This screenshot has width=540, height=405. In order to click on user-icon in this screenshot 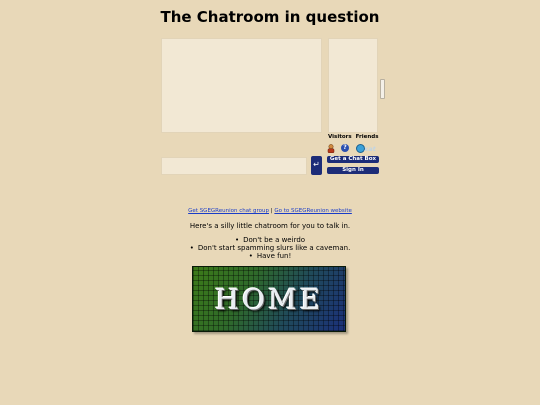, I will do `click(331, 148)`.